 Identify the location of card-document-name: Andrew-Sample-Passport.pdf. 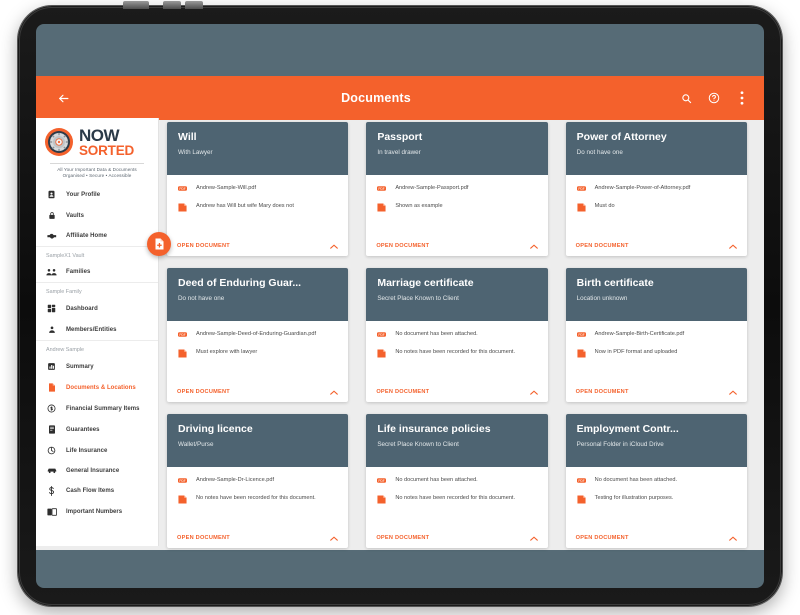
(432, 188).